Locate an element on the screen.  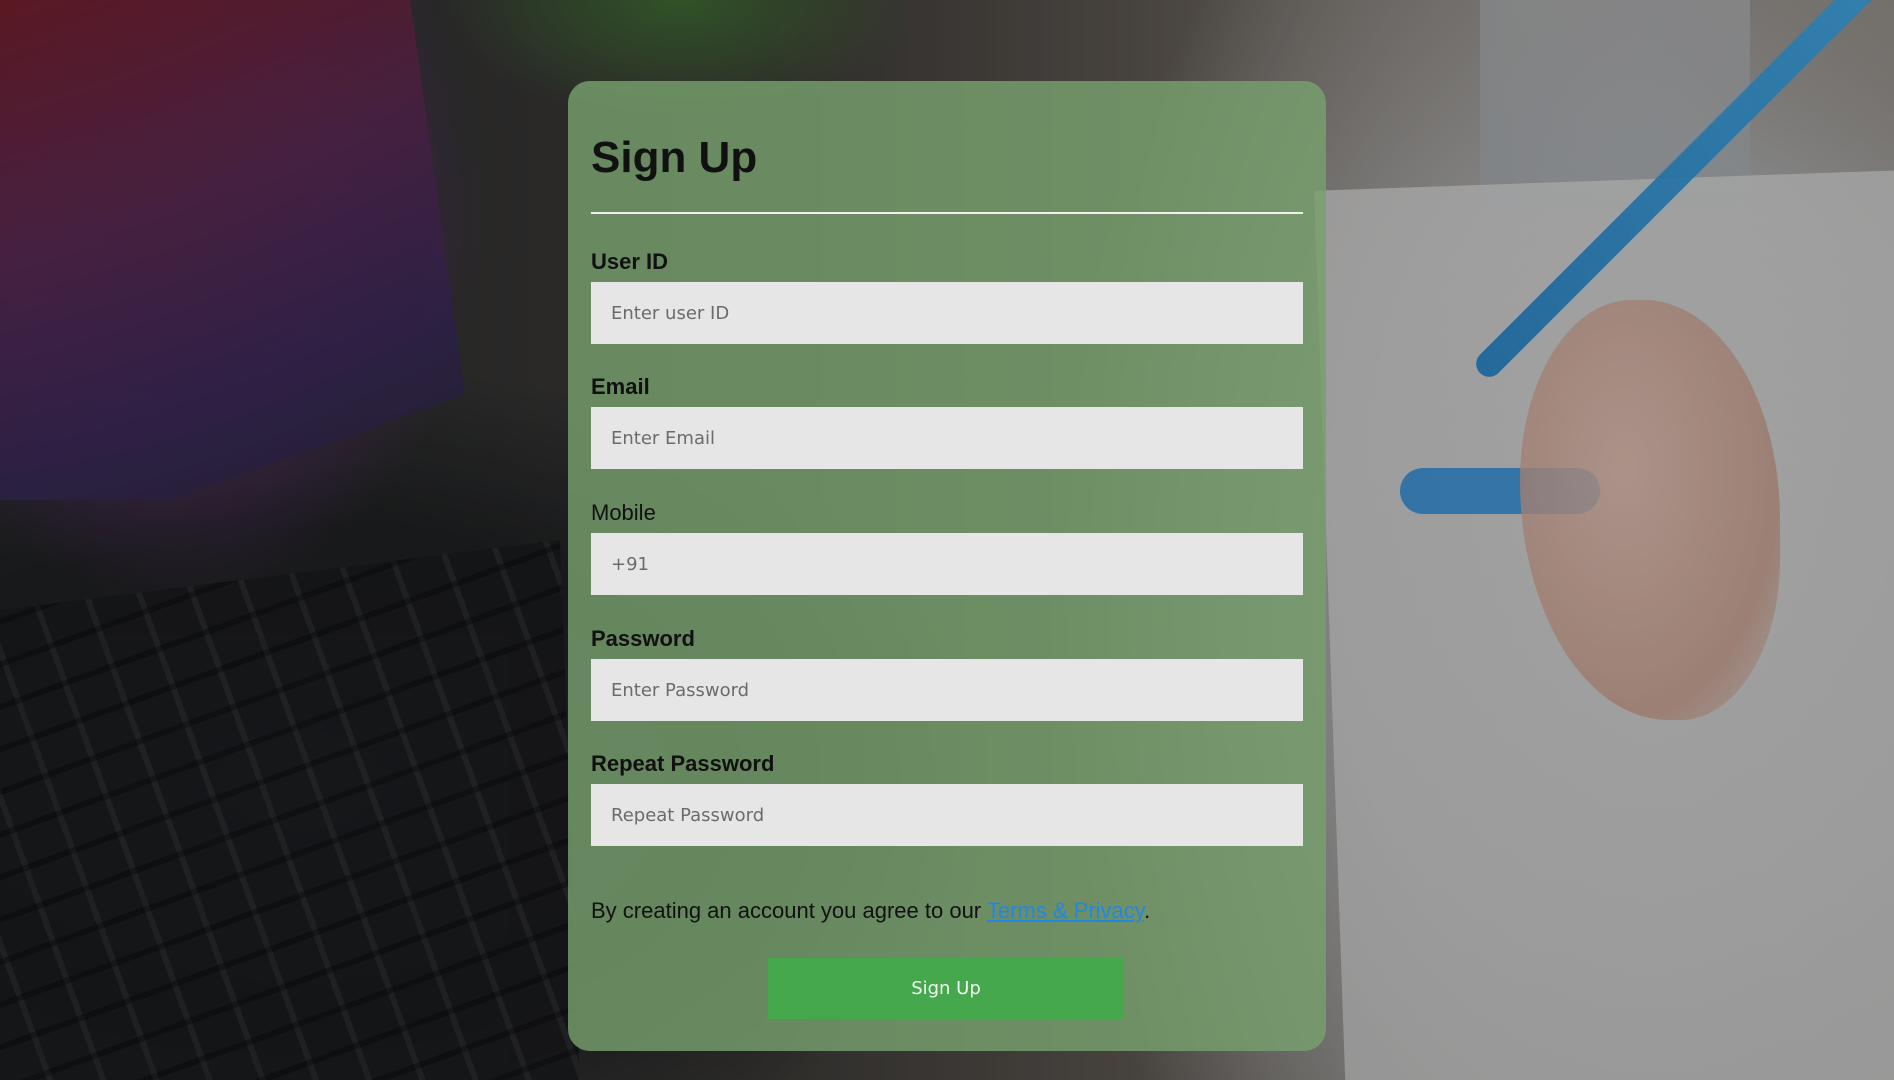
user-id-label: User ID is located at coordinates (630, 261).